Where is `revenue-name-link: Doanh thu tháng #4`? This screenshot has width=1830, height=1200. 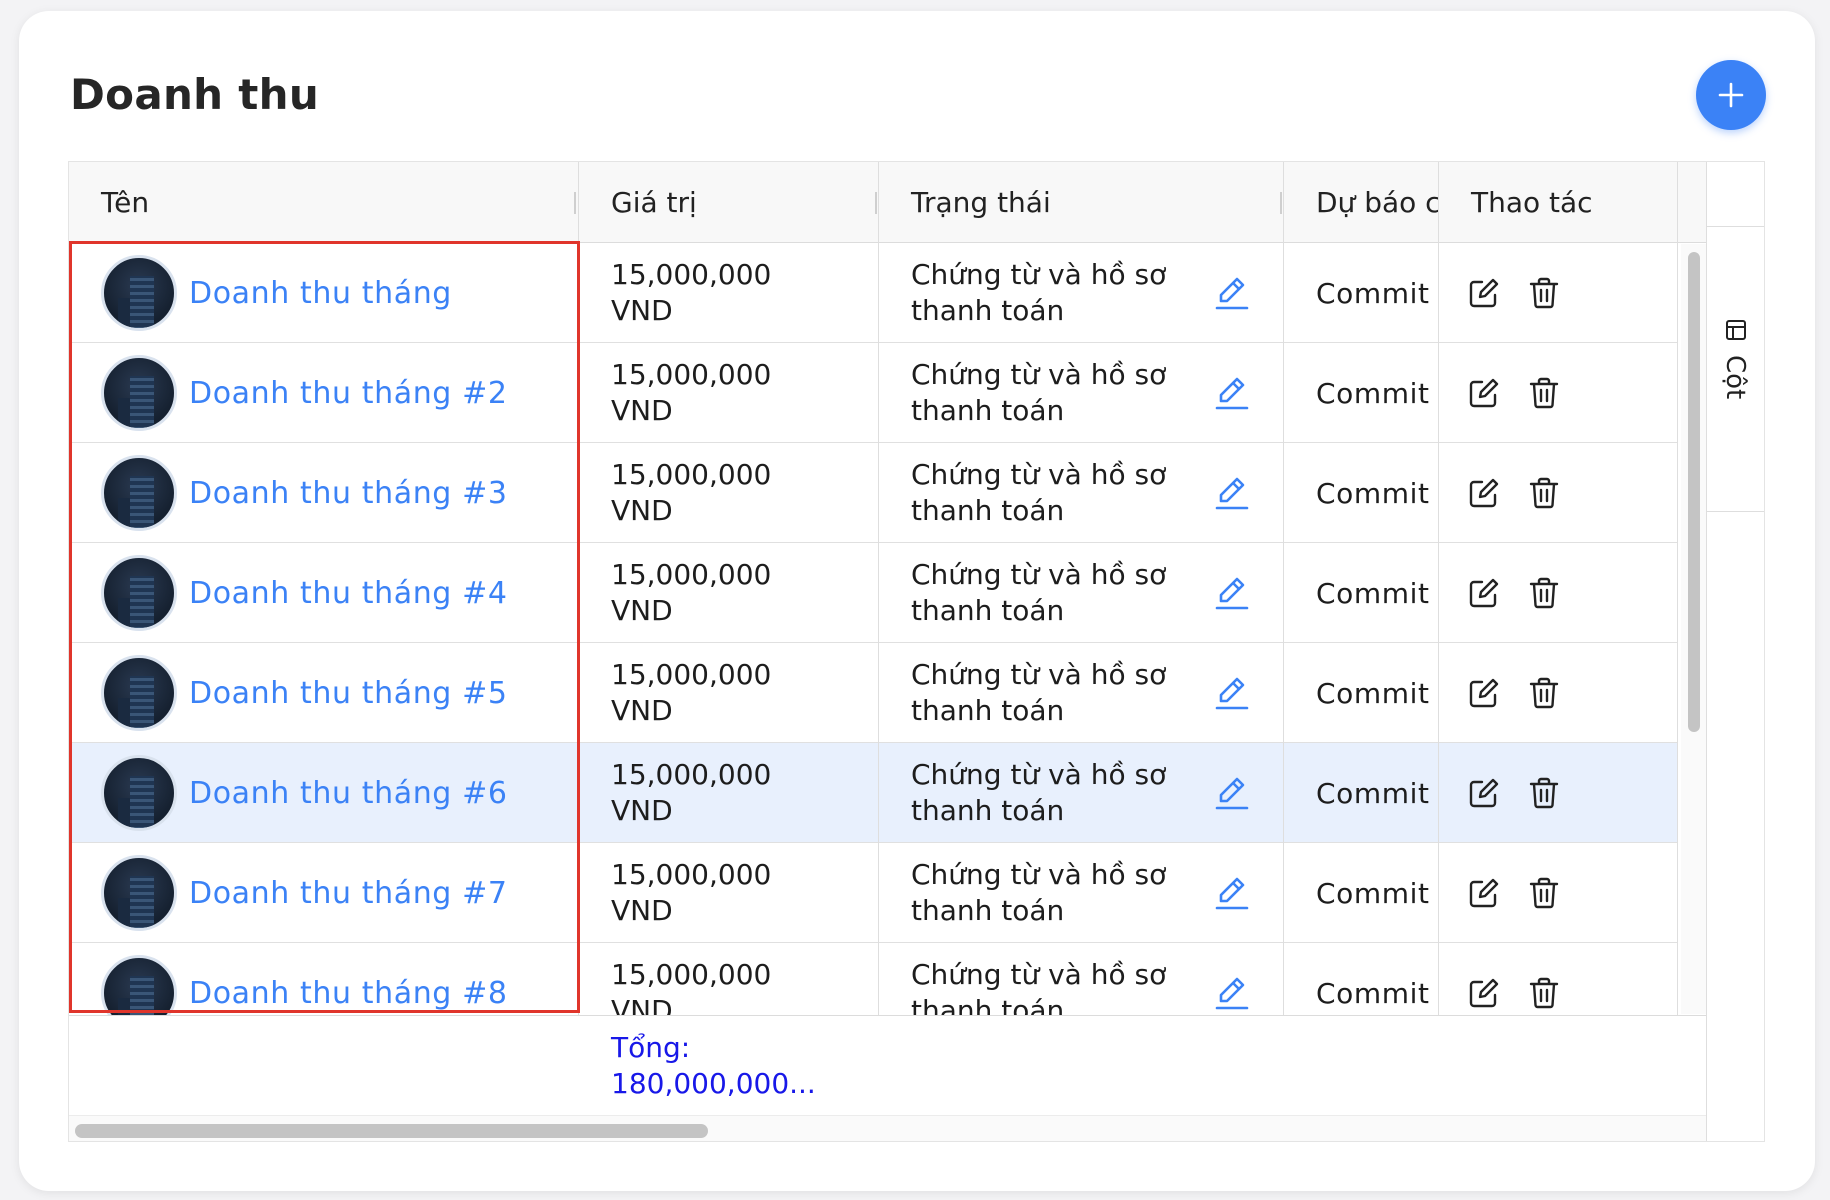
revenue-name-link: Doanh thu tháng #4 is located at coordinates (348, 593).